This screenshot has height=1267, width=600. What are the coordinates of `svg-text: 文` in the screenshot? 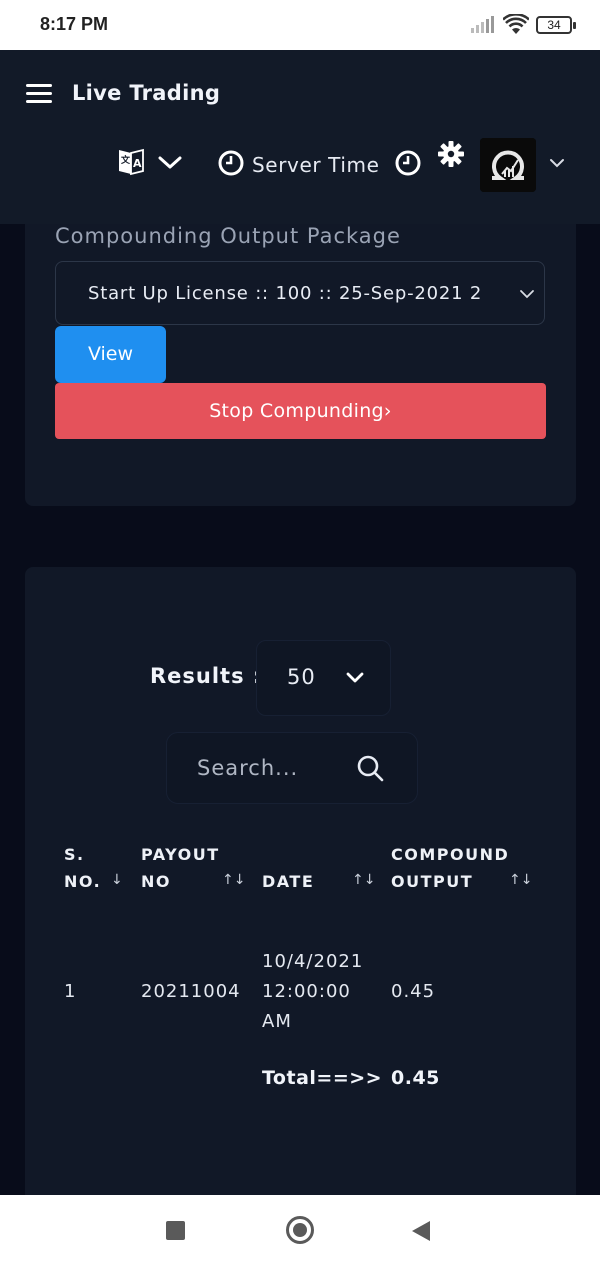 It's located at (125, 160).